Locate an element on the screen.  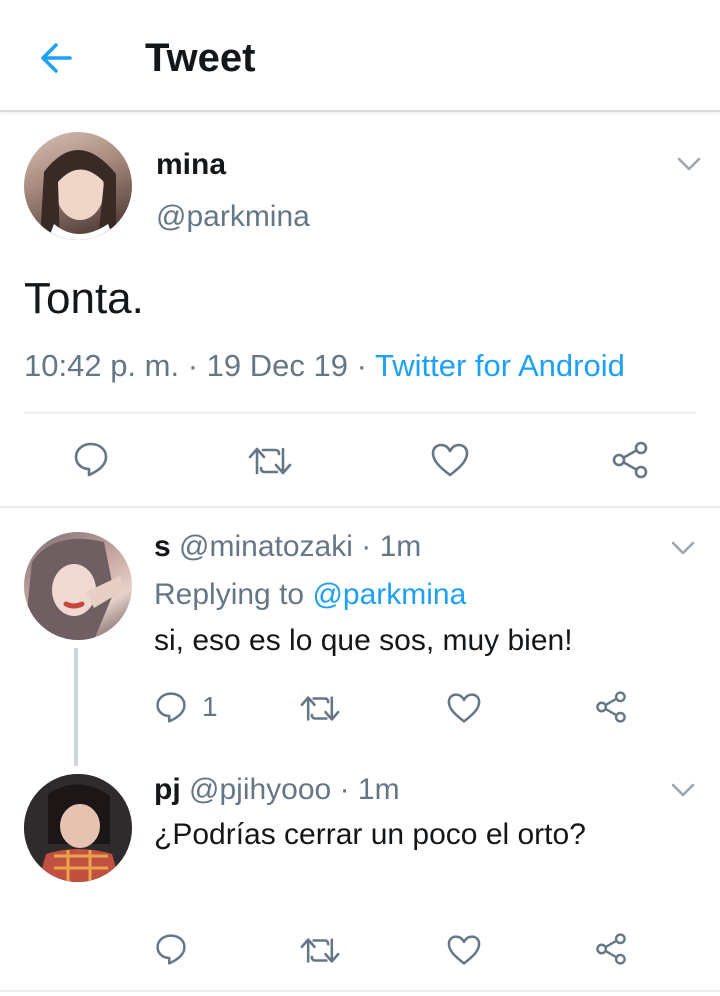
reply-author-name: s is located at coordinates (162, 546).